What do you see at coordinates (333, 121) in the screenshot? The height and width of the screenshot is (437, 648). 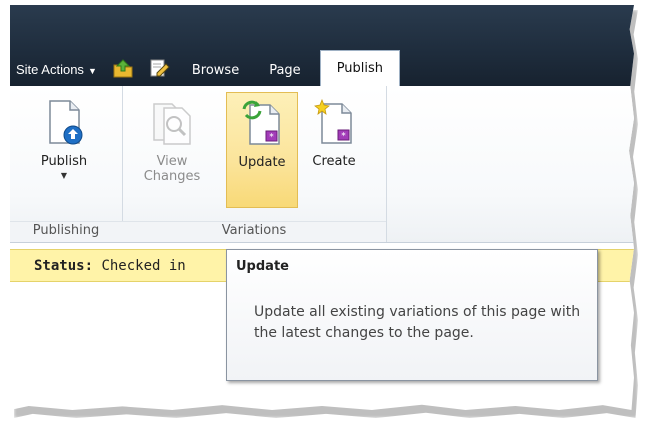 I see `create-icon: *` at bounding box center [333, 121].